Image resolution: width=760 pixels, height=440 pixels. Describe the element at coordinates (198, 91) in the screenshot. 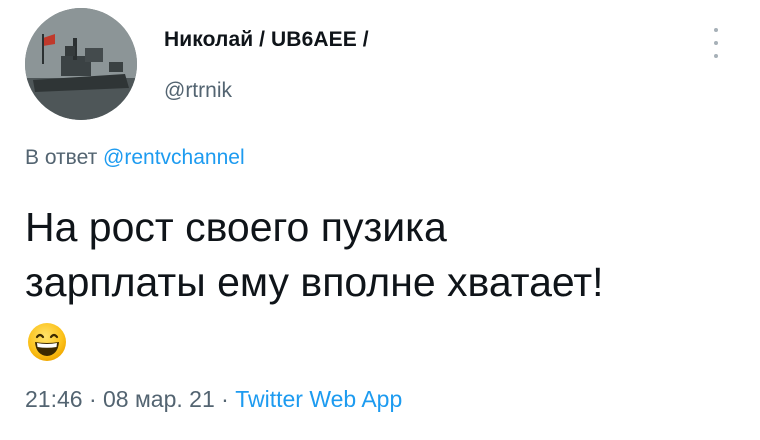

I see `author-handle: @rtrnik` at that location.